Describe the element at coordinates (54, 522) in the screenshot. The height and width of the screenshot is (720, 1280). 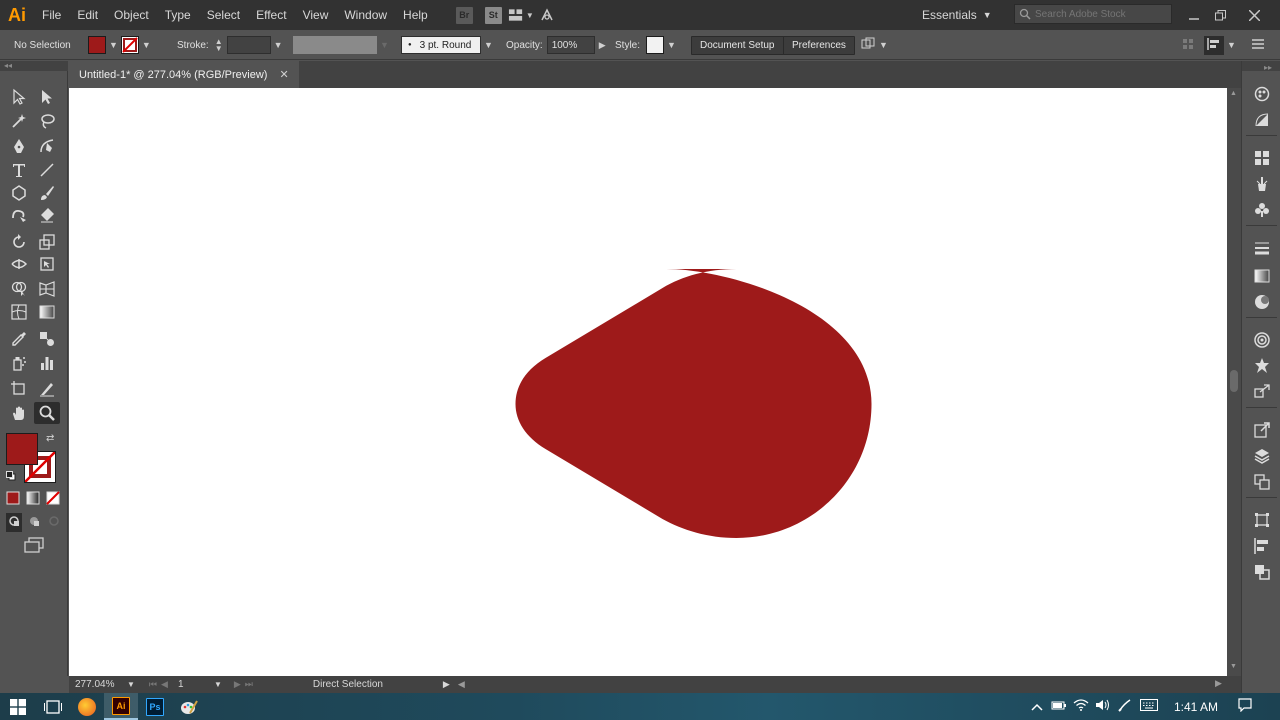
I see `draw-inside-icon` at that location.